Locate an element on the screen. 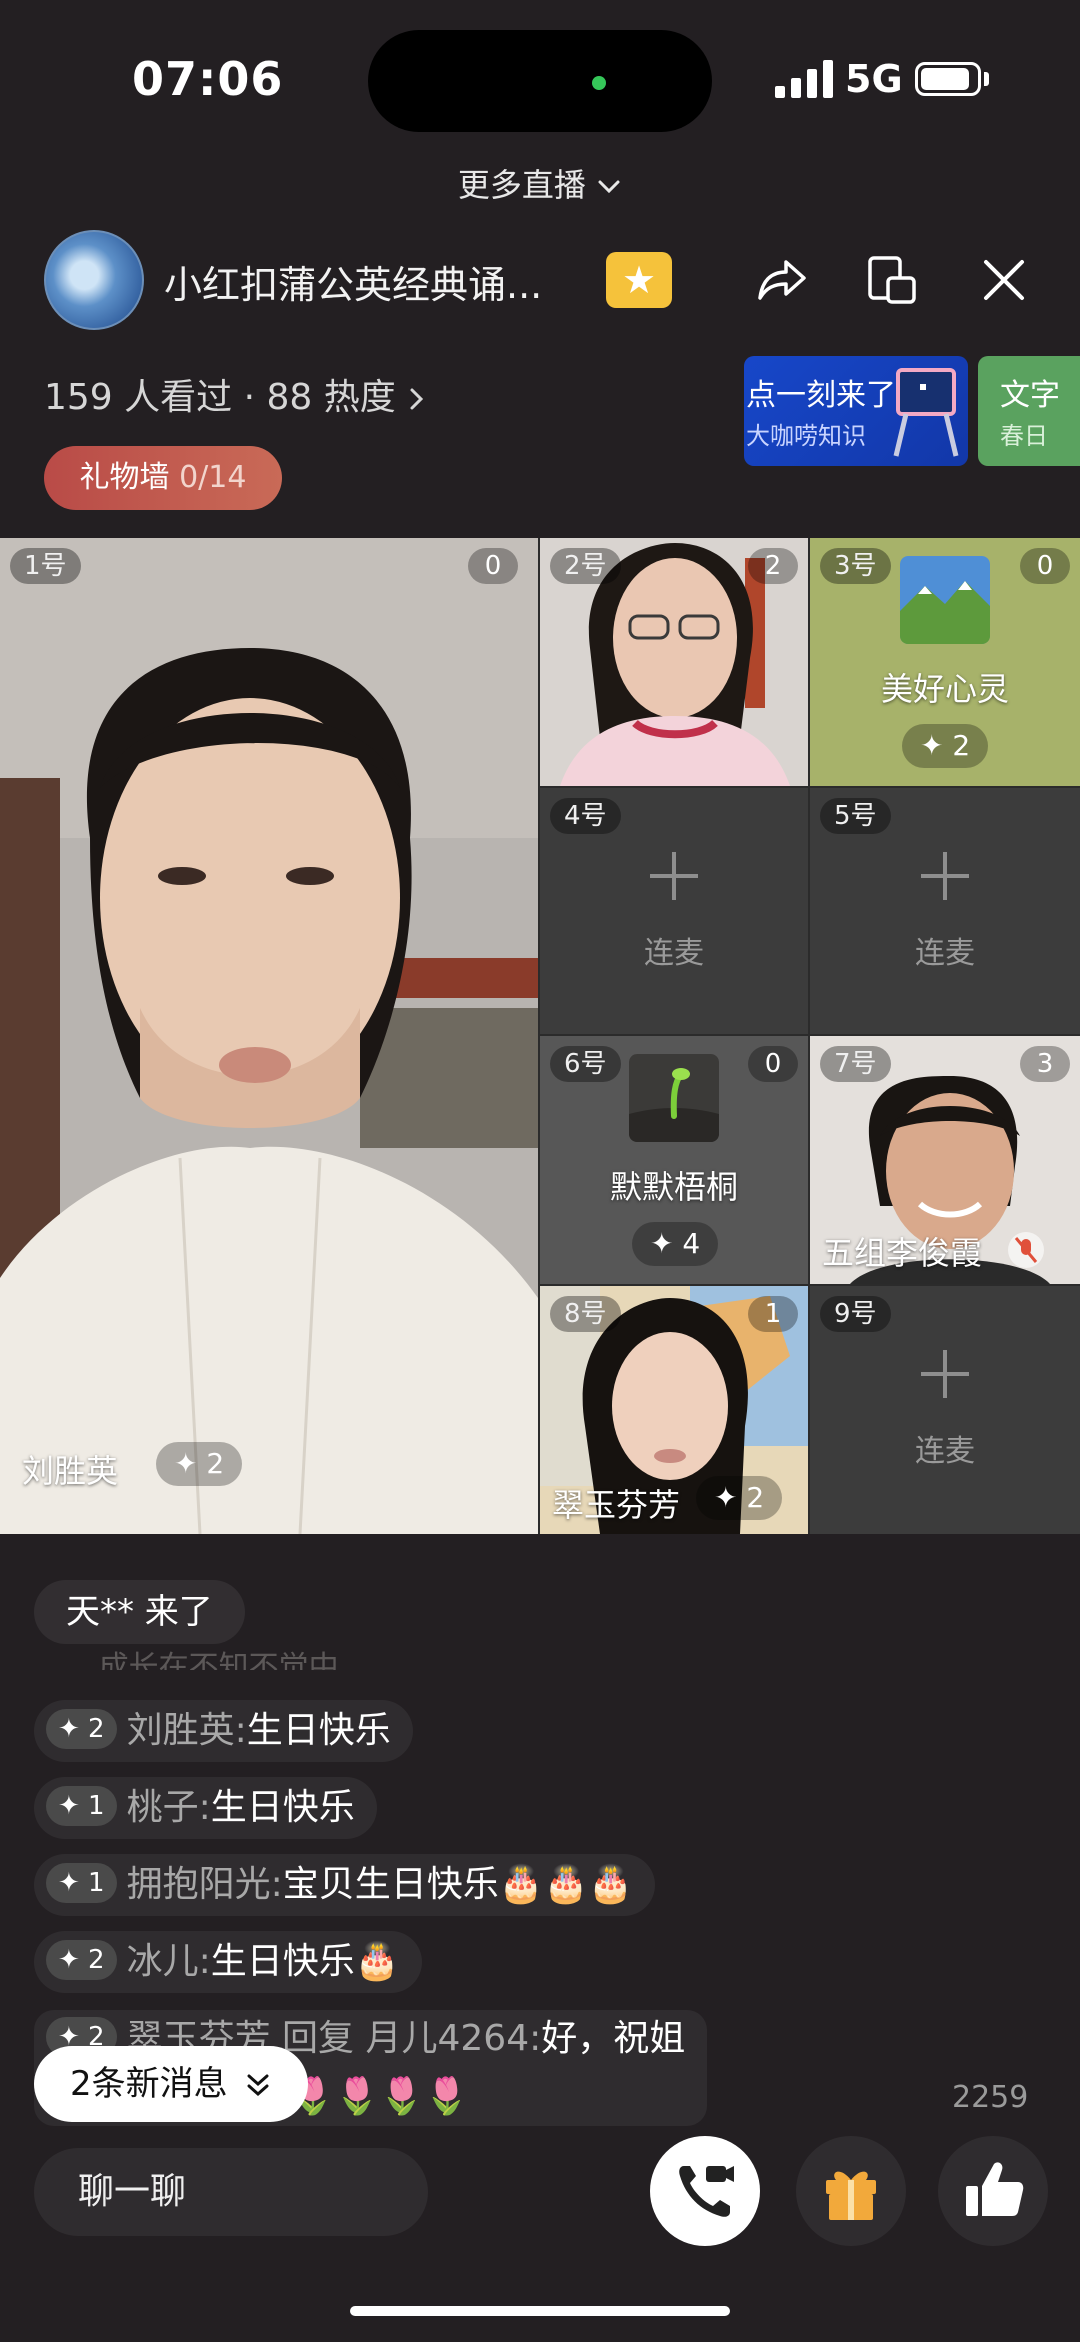 This screenshot has height=2342, width=1080. more-live-button: 更多直播 is located at coordinates (540, 183).